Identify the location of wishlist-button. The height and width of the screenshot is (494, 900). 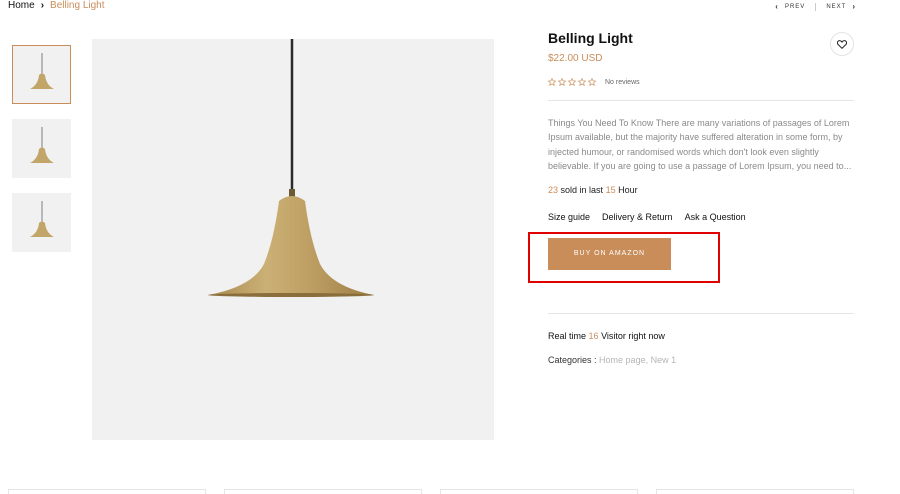
(842, 44).